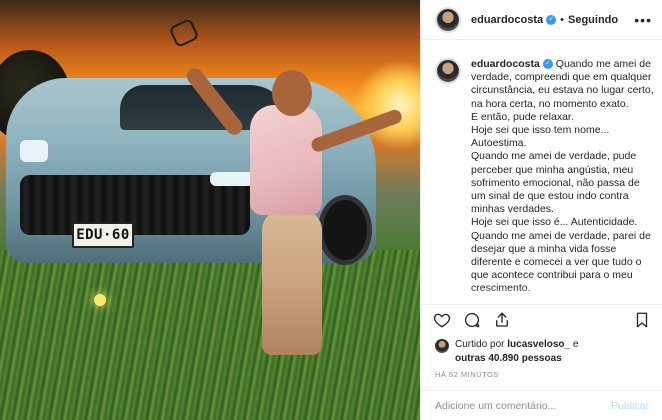 This screenshot has height=420, width=662. I want to click on avatar, so click(448, 19).